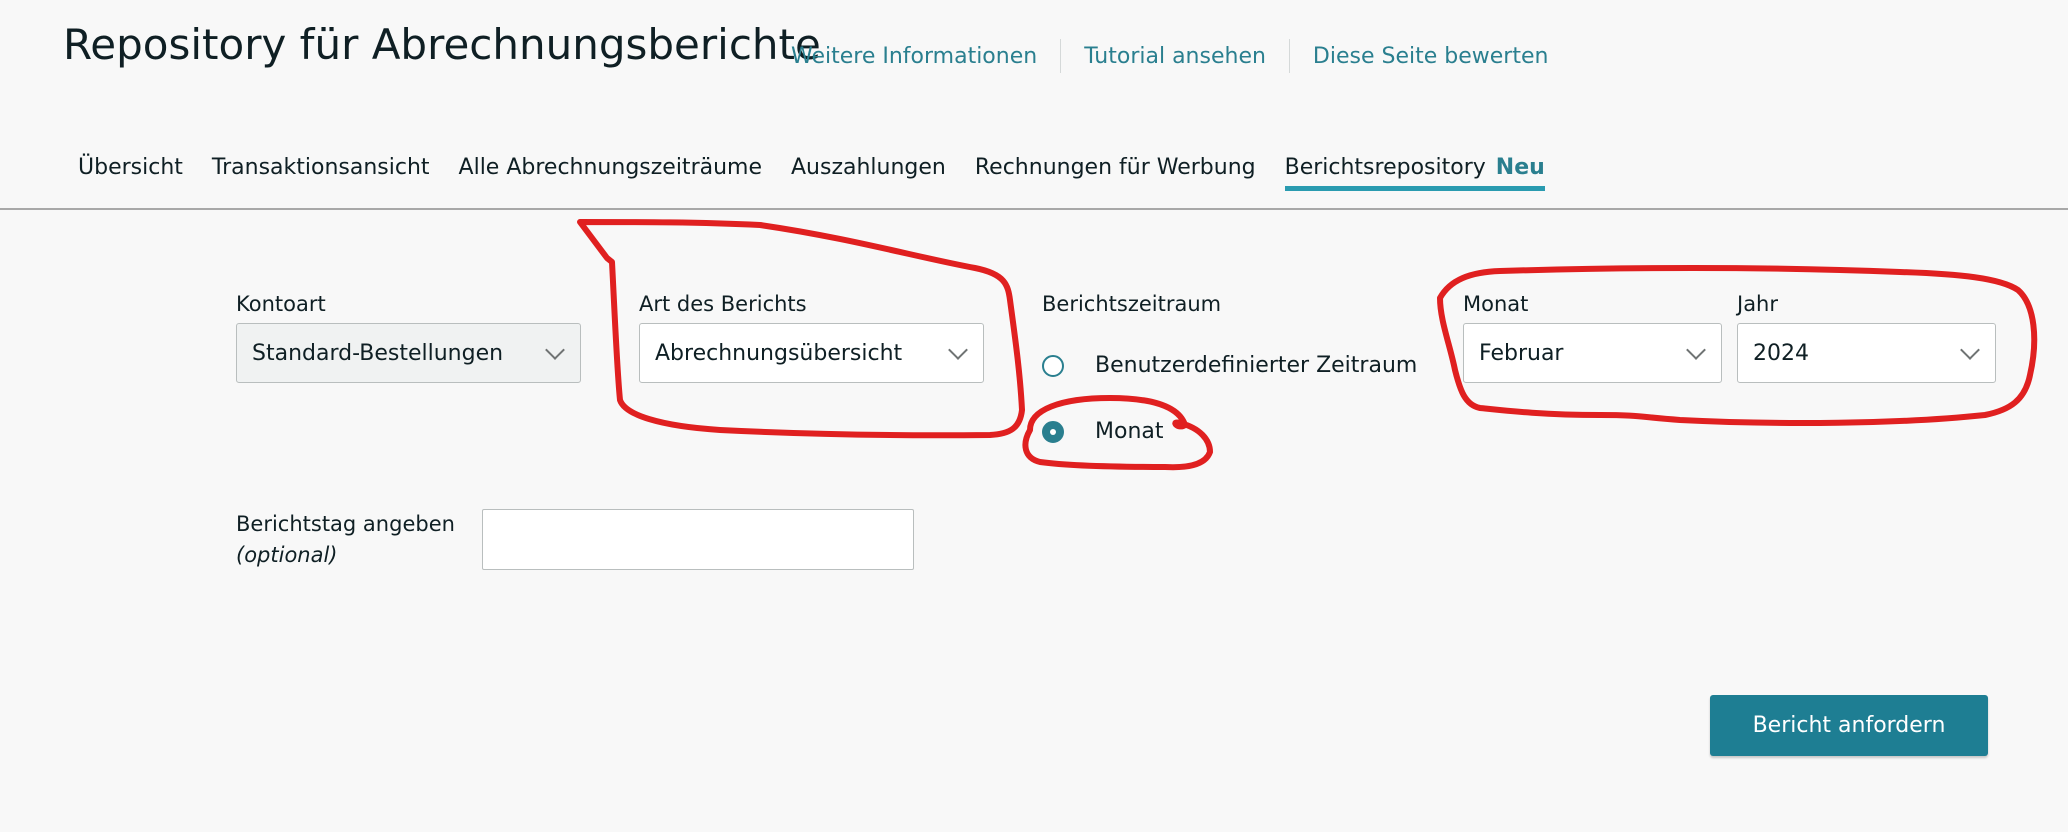 This screenshot has width=2068, height=832. What do you see at coordinates (698, 539) in the screenshot?
I see `report-day-input` at bounding box center [698, 539].